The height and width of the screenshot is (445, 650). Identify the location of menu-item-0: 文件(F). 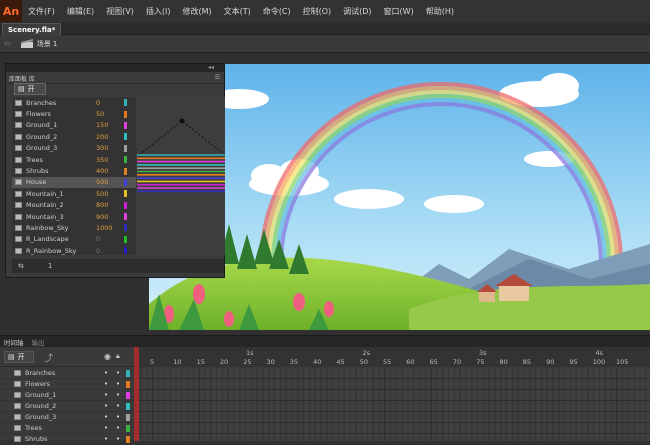
(41, 11).